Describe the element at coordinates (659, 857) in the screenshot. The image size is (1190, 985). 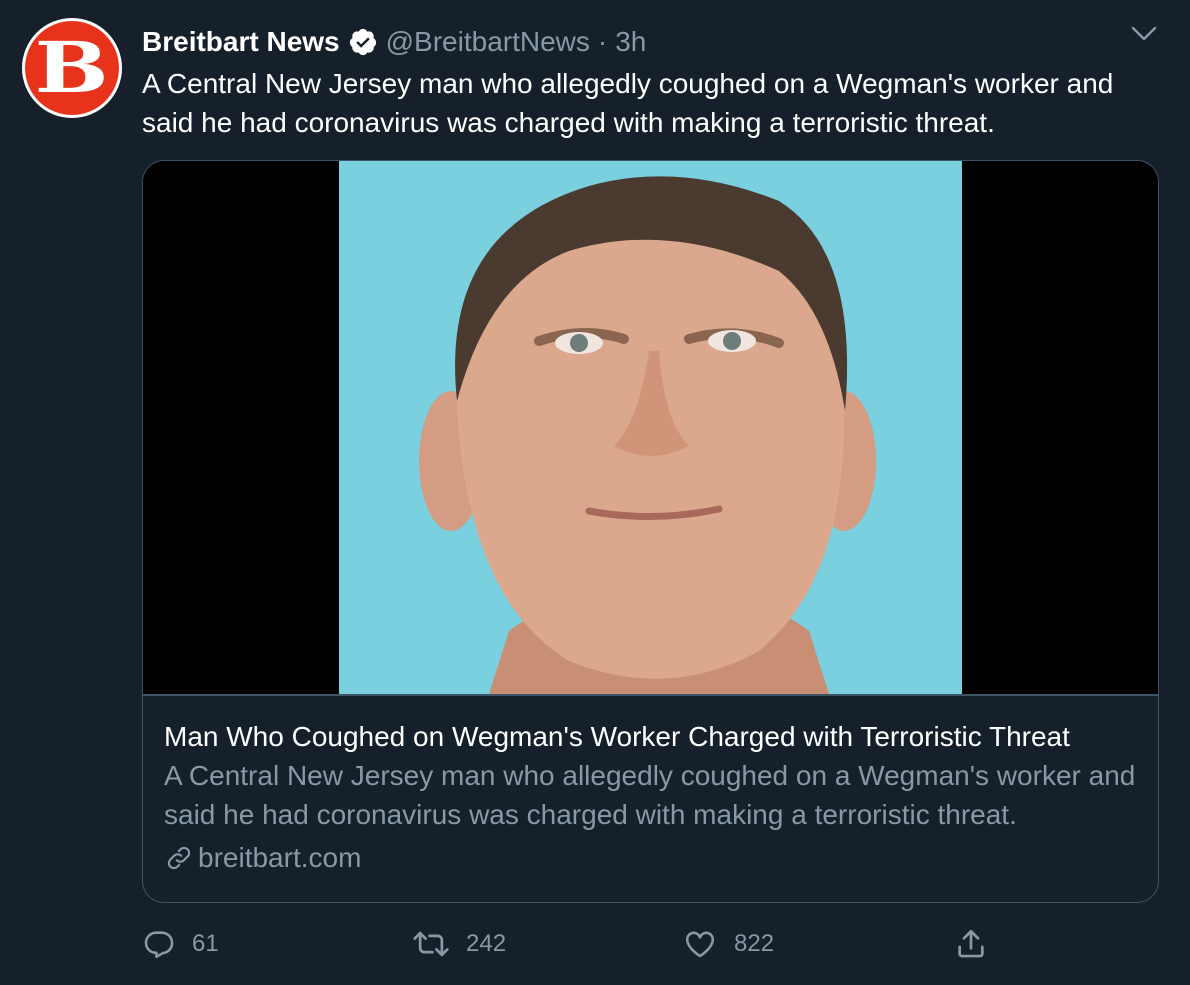
I see `card-domain: breitbart.com` at that location.